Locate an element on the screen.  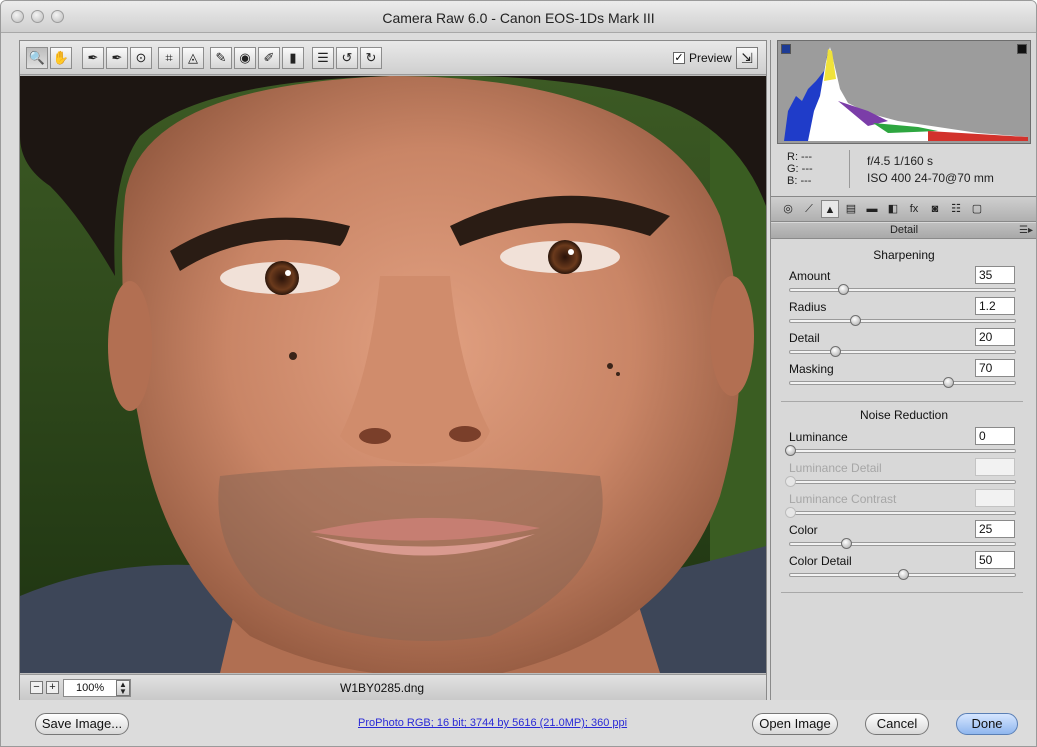
rgb-readout: R: --- G: --- B: --- is located at coordinates (800, 169).